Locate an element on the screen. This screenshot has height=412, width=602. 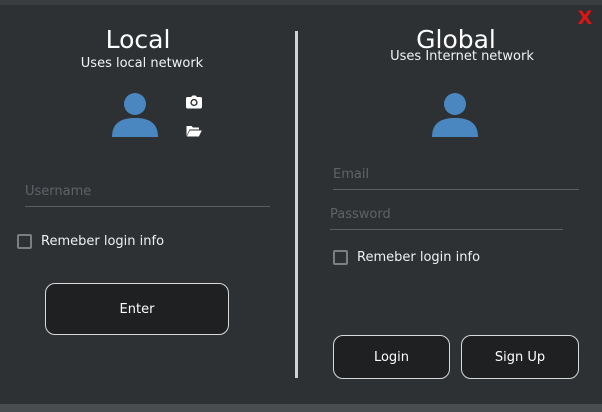
global-remember-checkbox: Remeber login info is located at coordinates (406, 257).